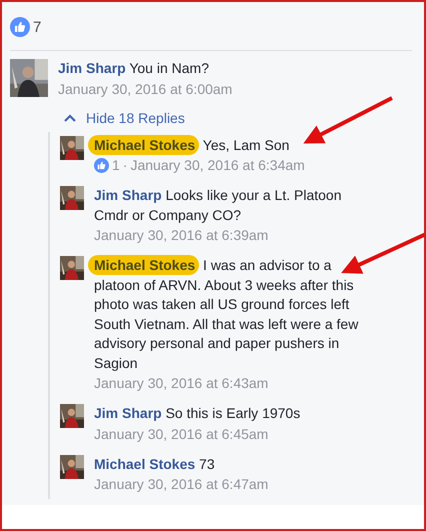 The width and height of the screenshot is (426, 531). Describe the element at coordinates (181, 434) in the screenshot. I see `timestamp: January 30, 2016 at 6:45am` at that location.